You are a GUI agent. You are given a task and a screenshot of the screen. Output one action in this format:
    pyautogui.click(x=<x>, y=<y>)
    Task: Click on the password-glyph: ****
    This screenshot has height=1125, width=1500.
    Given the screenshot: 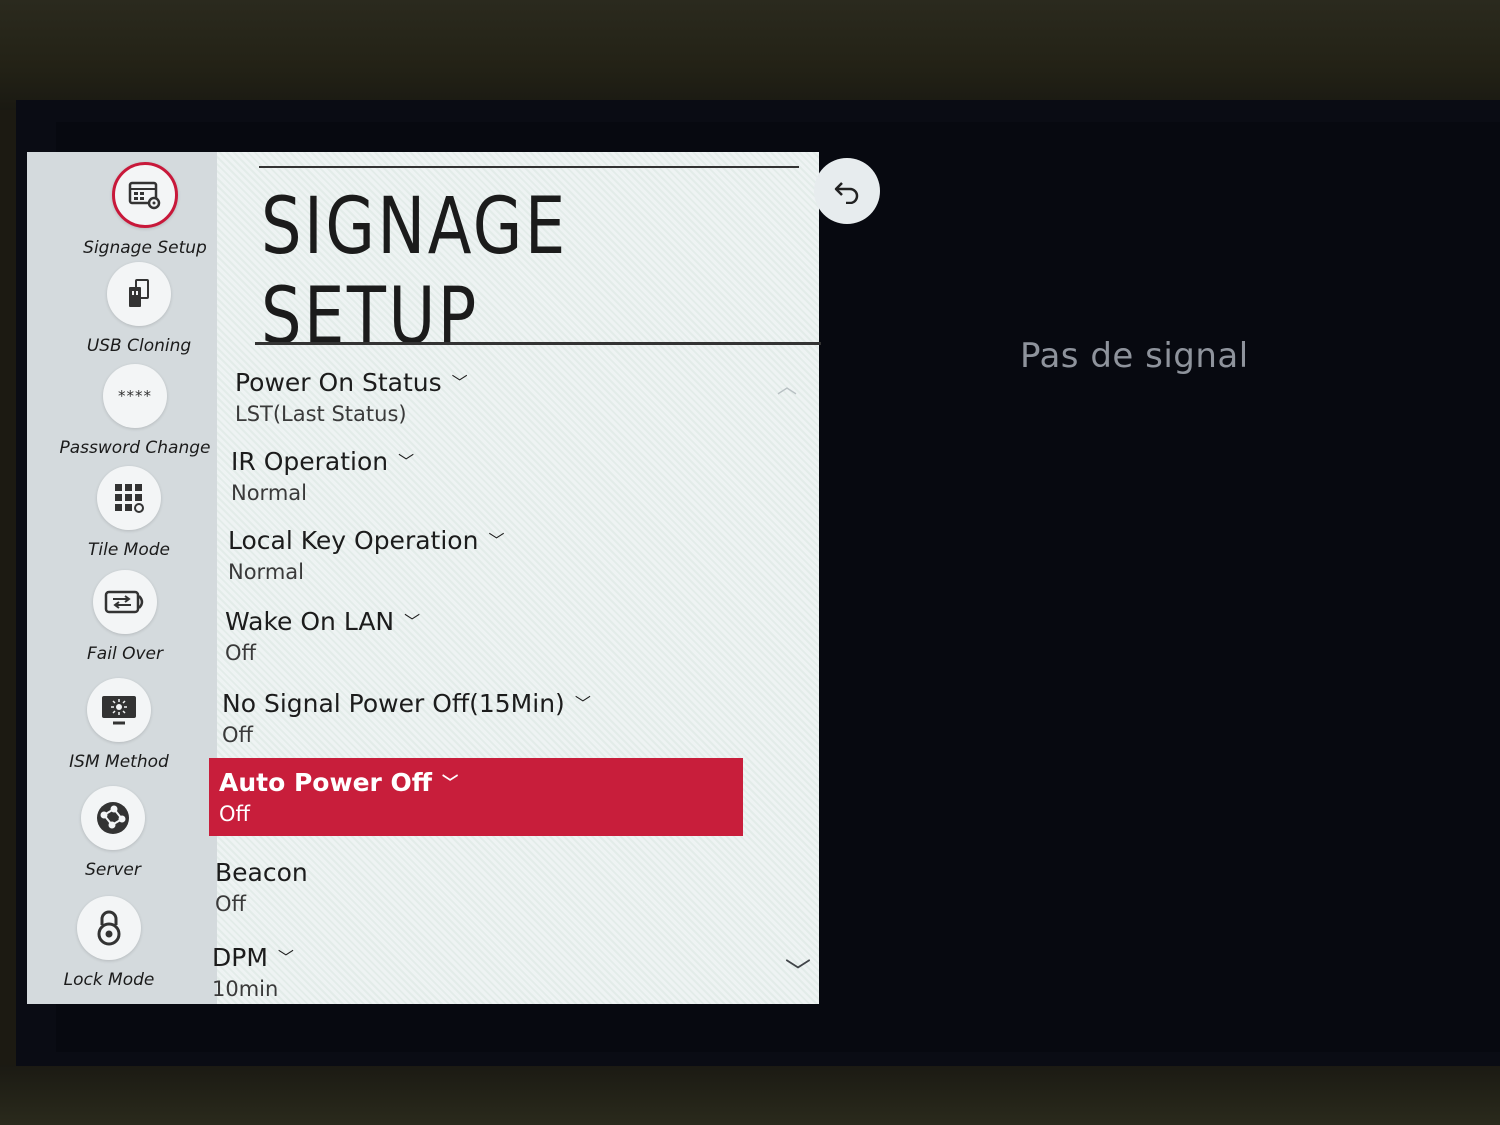 What is the action you would take?
    pyautogui.click(x=135, y=396)
    